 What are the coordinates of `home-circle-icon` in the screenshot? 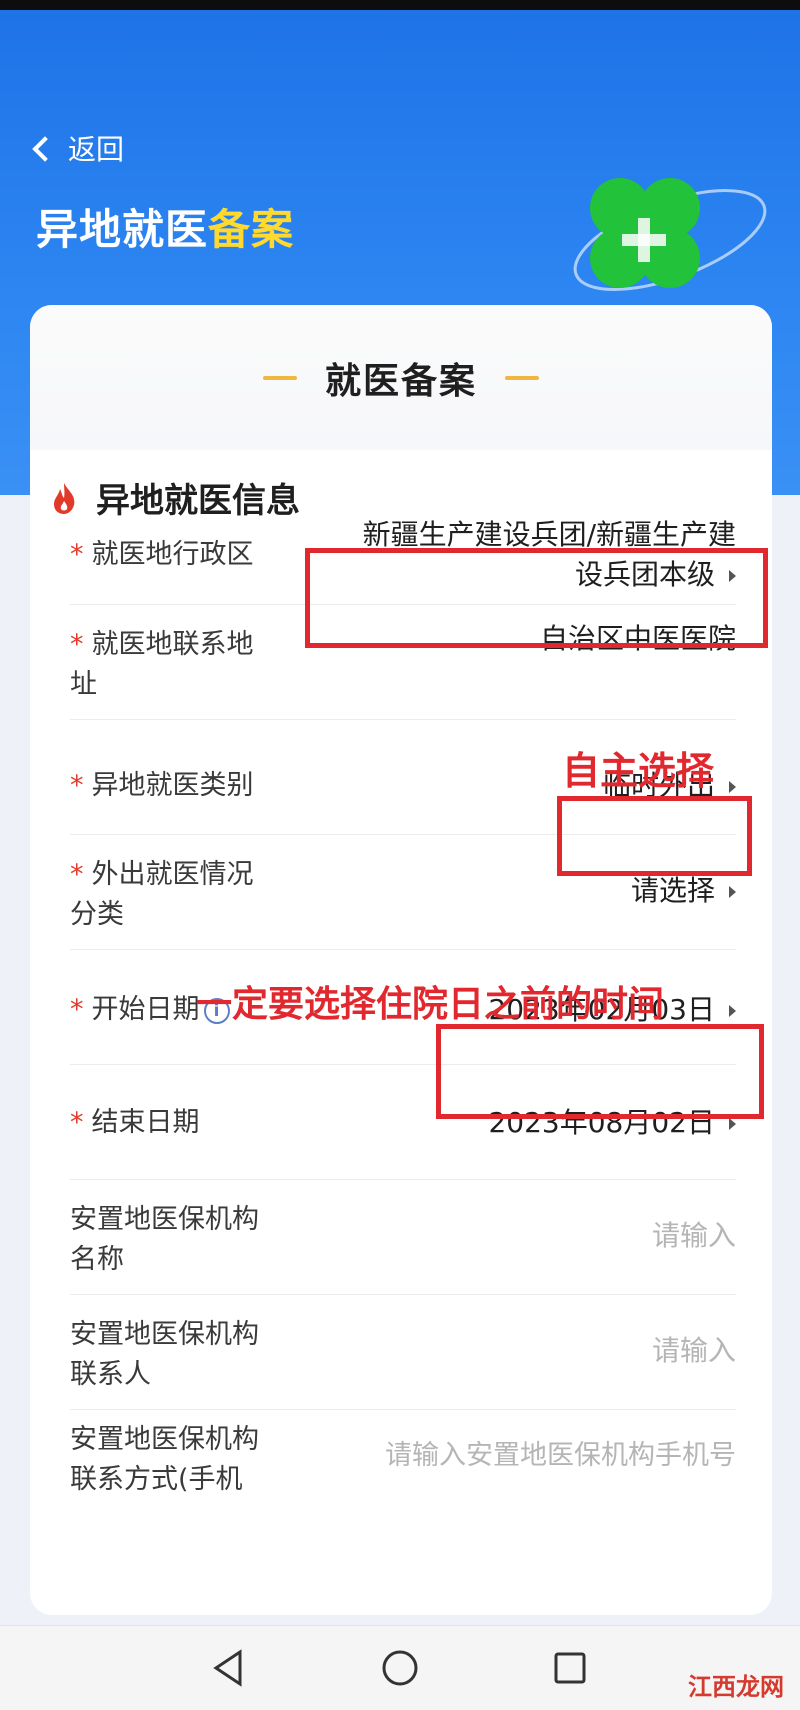 It's located at (400, 1668).